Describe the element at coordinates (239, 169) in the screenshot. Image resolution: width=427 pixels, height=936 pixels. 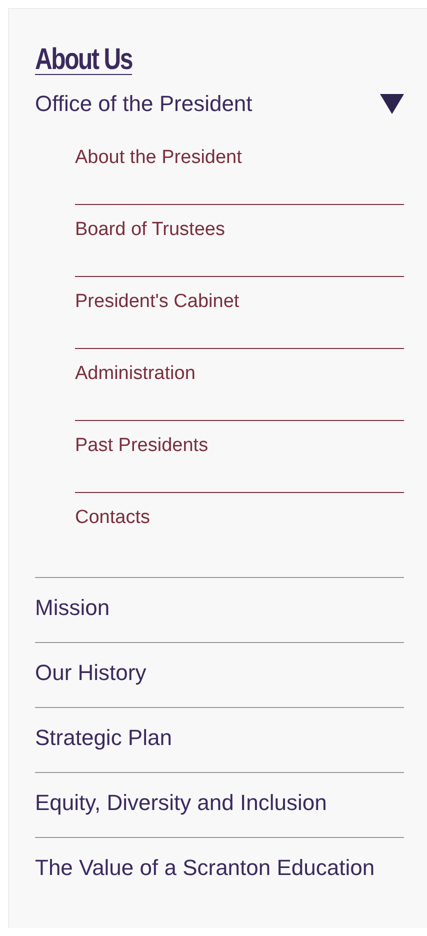
I see `submenu-link: About the President` at that location.